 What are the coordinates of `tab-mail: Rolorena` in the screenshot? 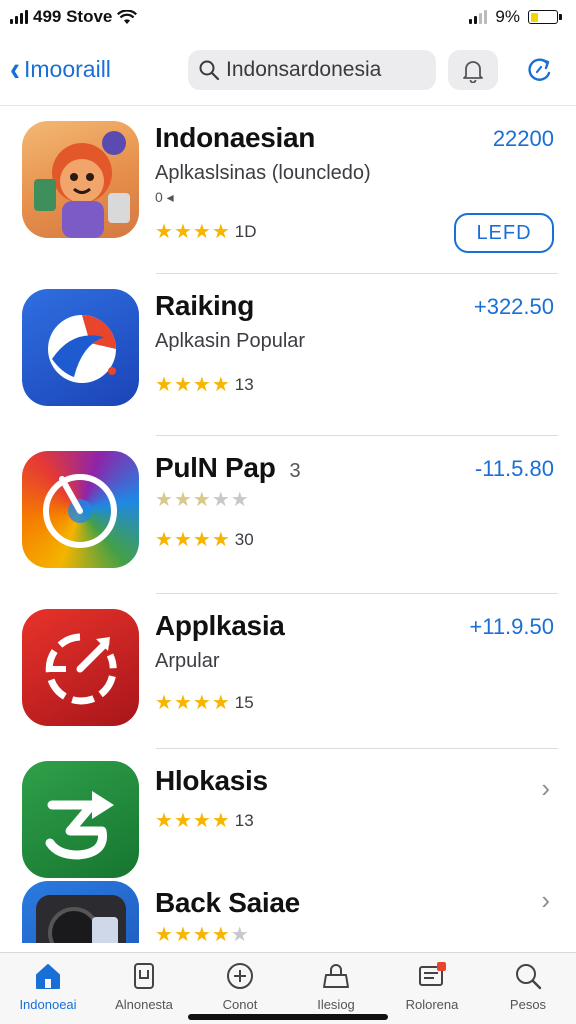 It's located at (432, 988).